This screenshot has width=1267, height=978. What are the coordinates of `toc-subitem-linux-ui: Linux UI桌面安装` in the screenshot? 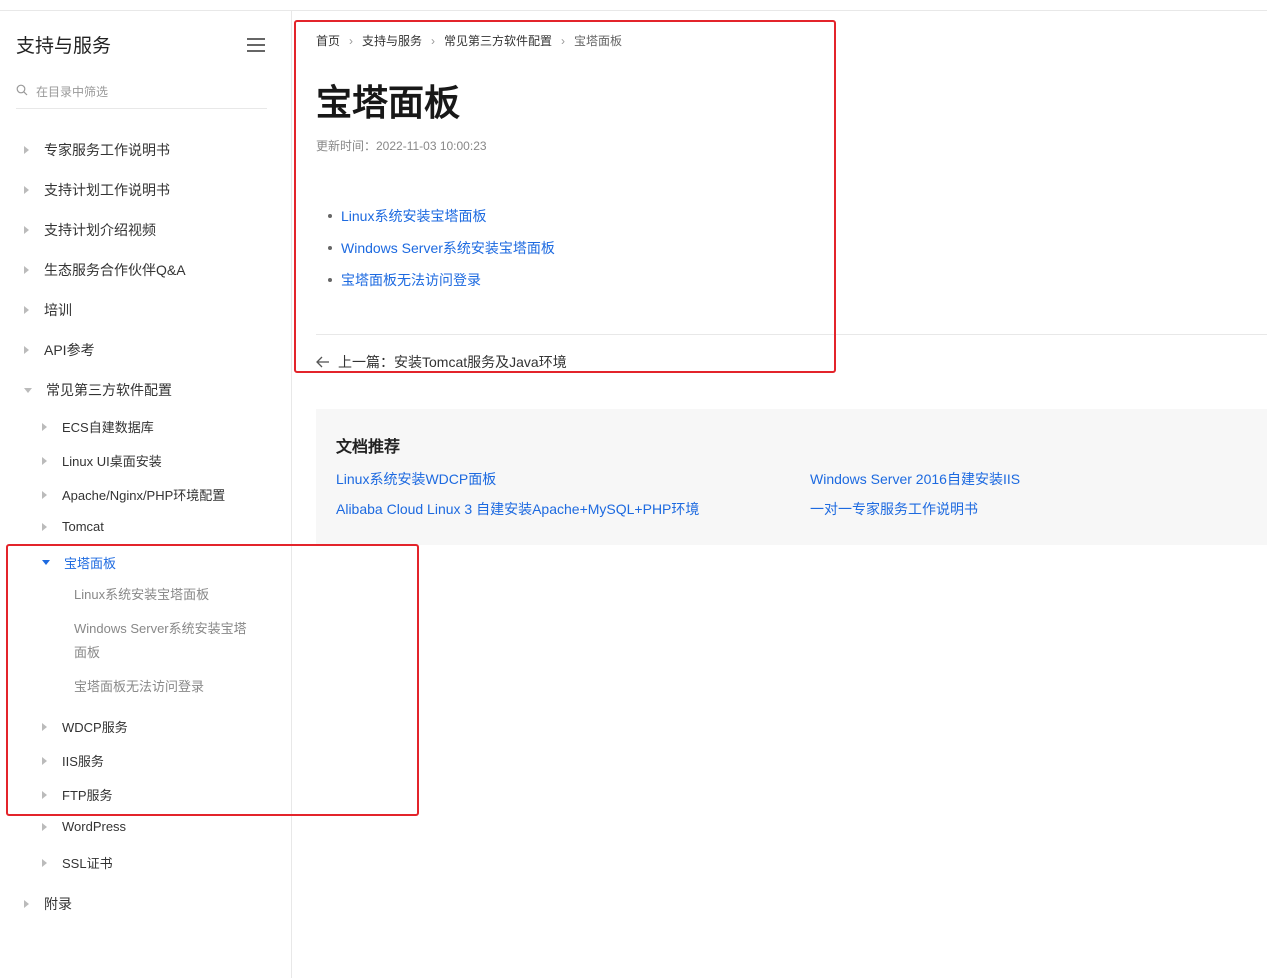 It's located at (102, 460).